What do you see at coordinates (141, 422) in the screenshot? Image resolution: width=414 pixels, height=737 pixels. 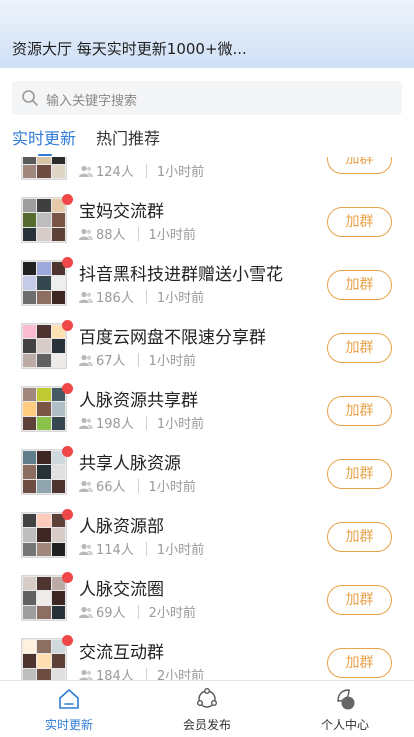 I see `group-meta: 198人 1小时前` at bounding box center [141, 422].